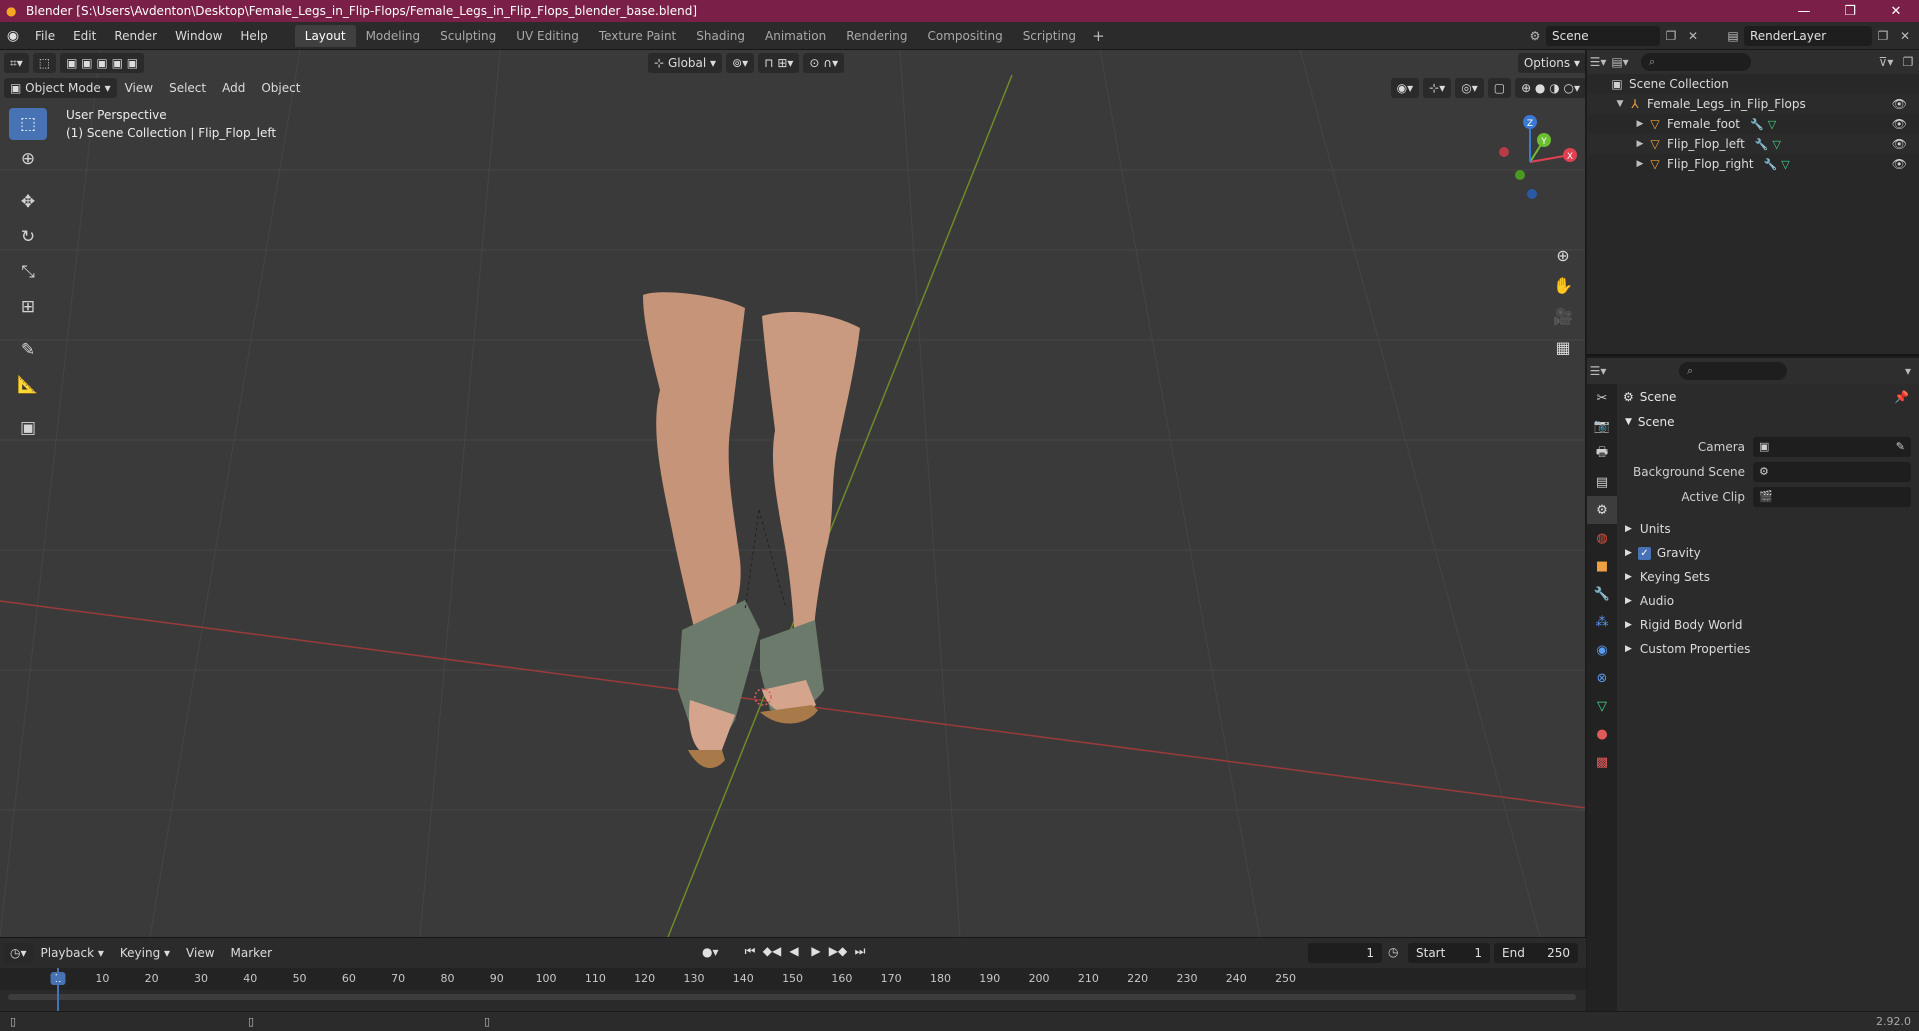  Describe the element at coordinates (28, 272) in the screenshot. I see `scale-tool-icon: ⤡` at that location.